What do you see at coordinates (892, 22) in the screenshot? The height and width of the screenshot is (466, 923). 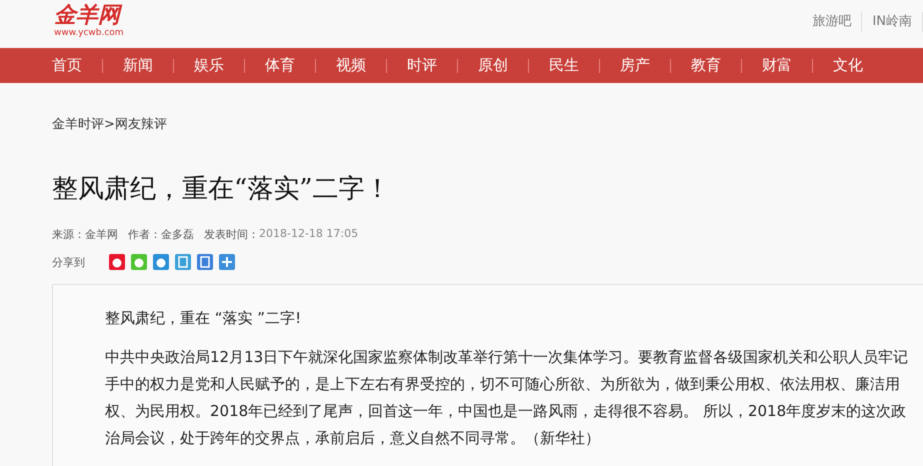 I see `top-link: IN岭南` at bounding box center [892, 22].